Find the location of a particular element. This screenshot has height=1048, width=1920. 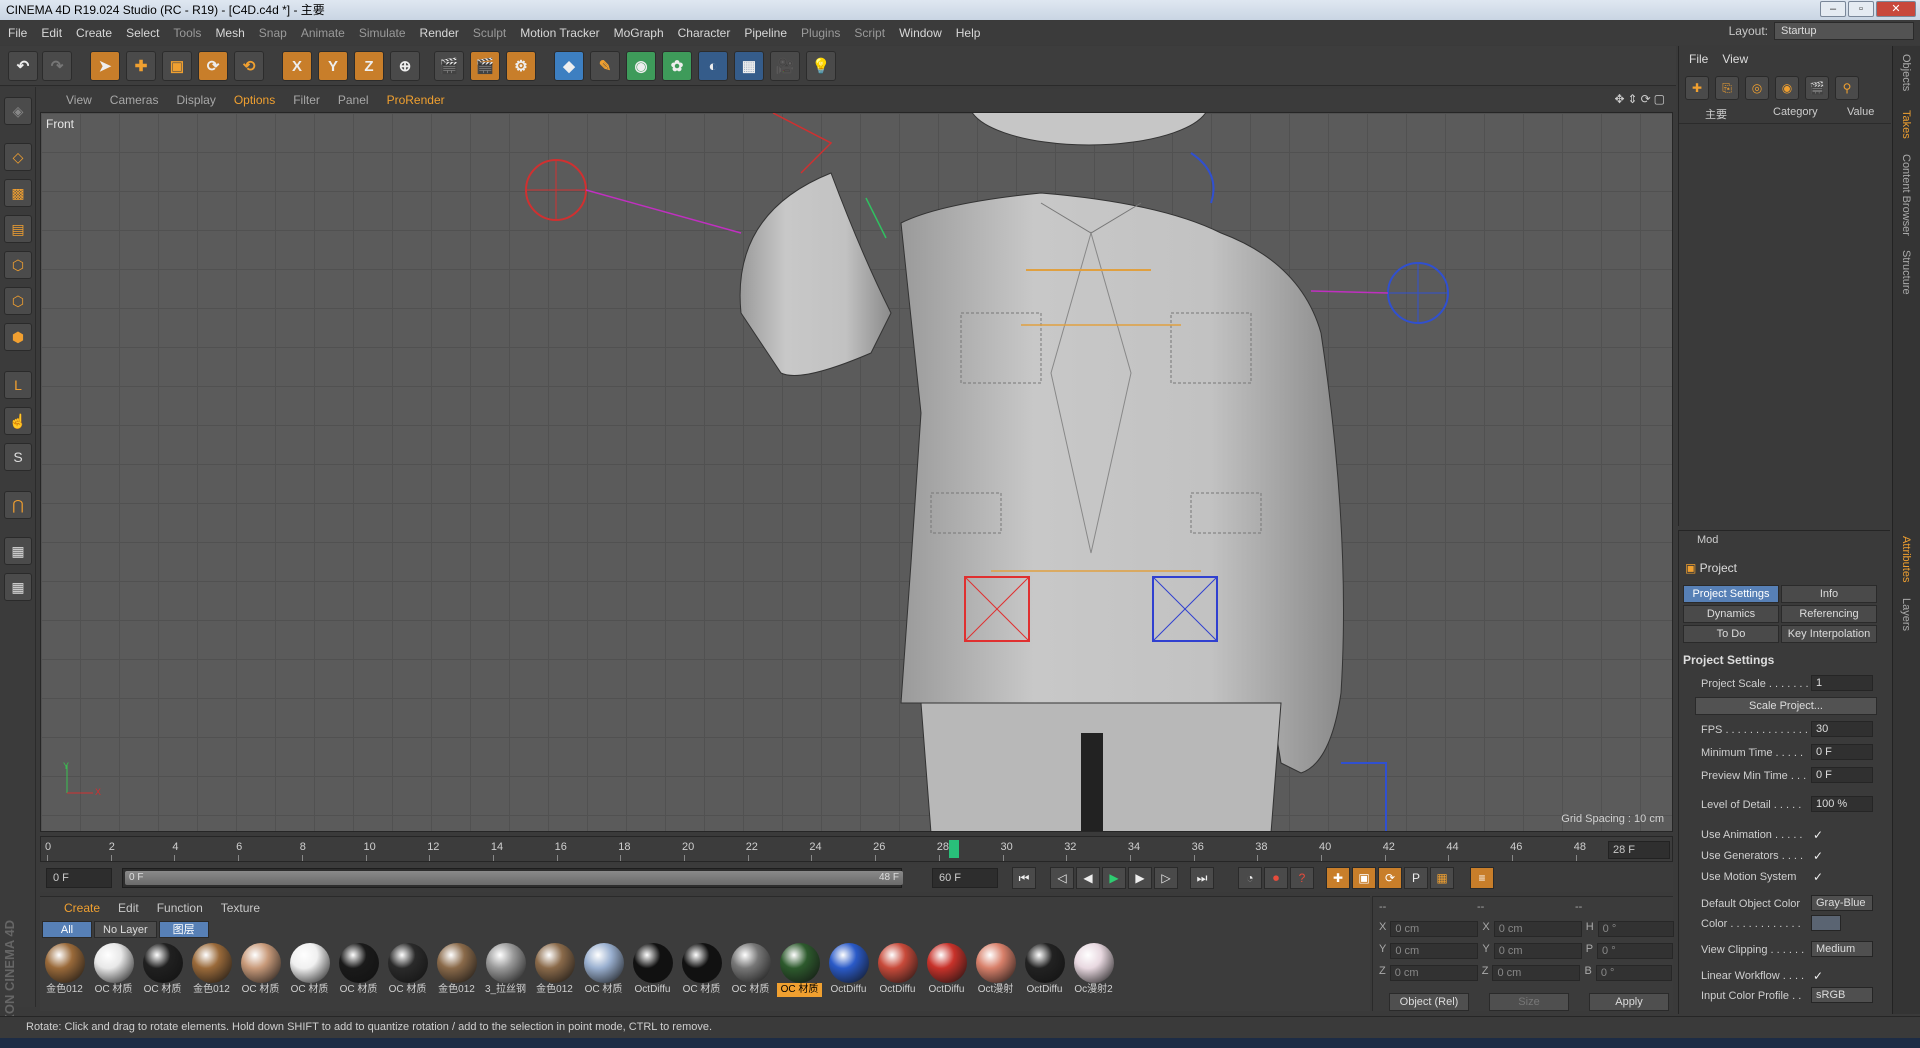

snap-icon: S is located at coordinates (18, 457).